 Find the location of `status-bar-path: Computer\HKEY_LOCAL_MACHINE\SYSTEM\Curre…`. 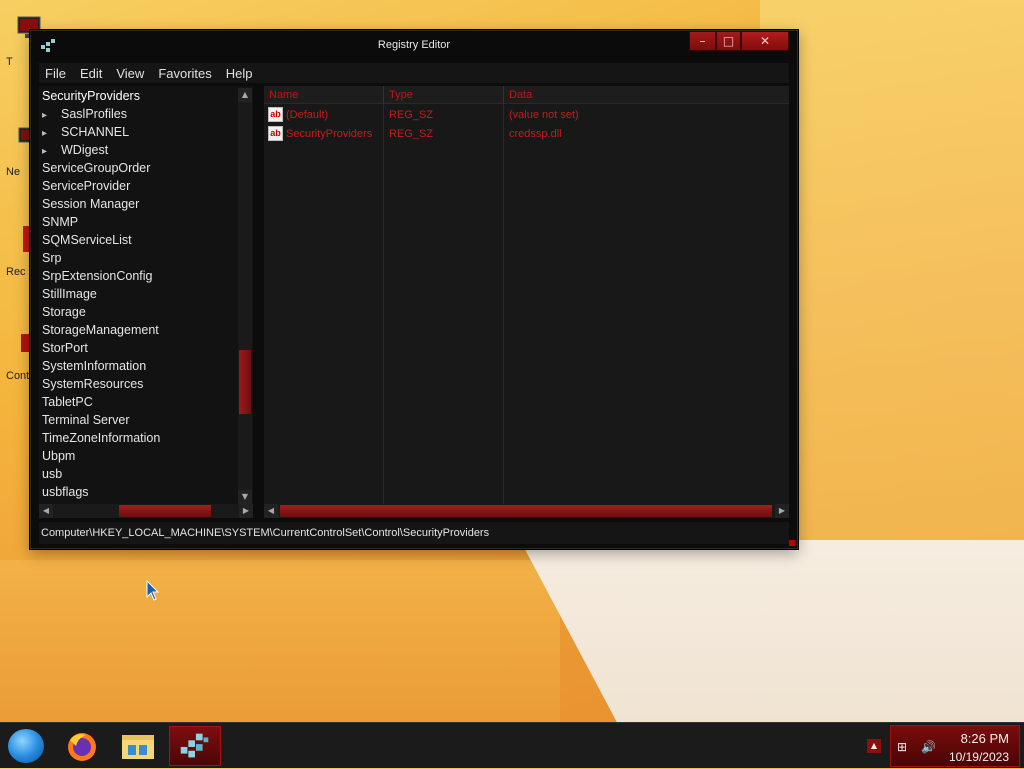

status-bar-path: Computer\HKEY_LOCAL_MACHINE\SYSTEM\Curre… is located at coordinates (414, 533).